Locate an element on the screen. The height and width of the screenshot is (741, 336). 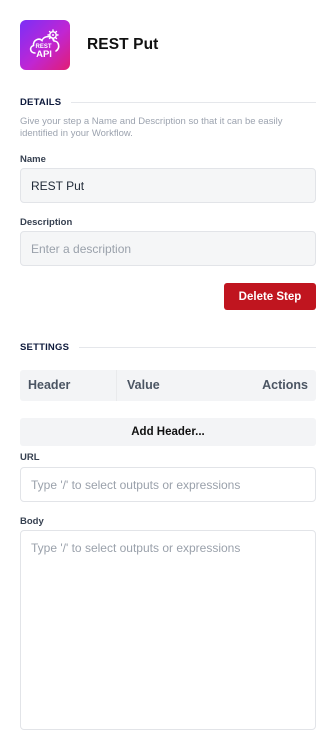
icon-text-api: API is located at coordinates (44, 54).